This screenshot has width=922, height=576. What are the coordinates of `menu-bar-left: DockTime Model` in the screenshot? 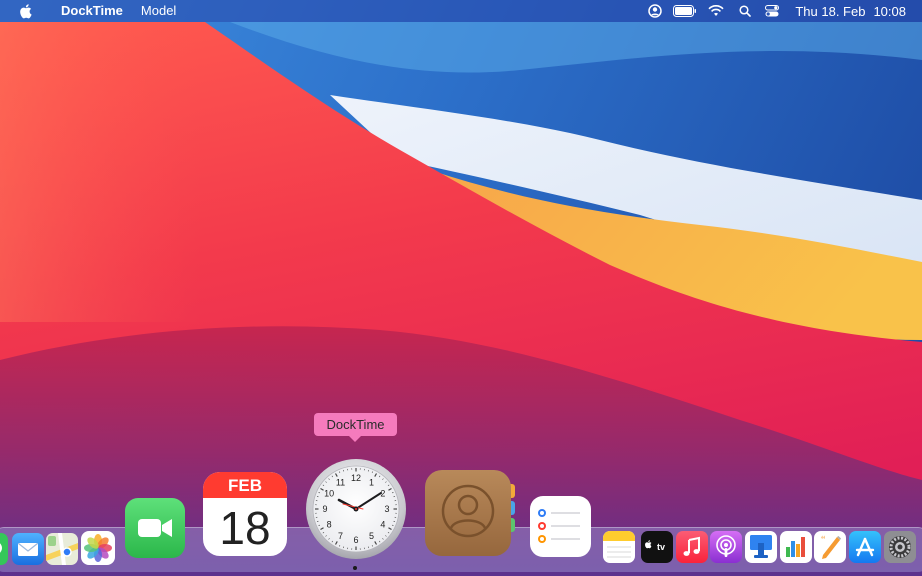 It's located at (92, 11).